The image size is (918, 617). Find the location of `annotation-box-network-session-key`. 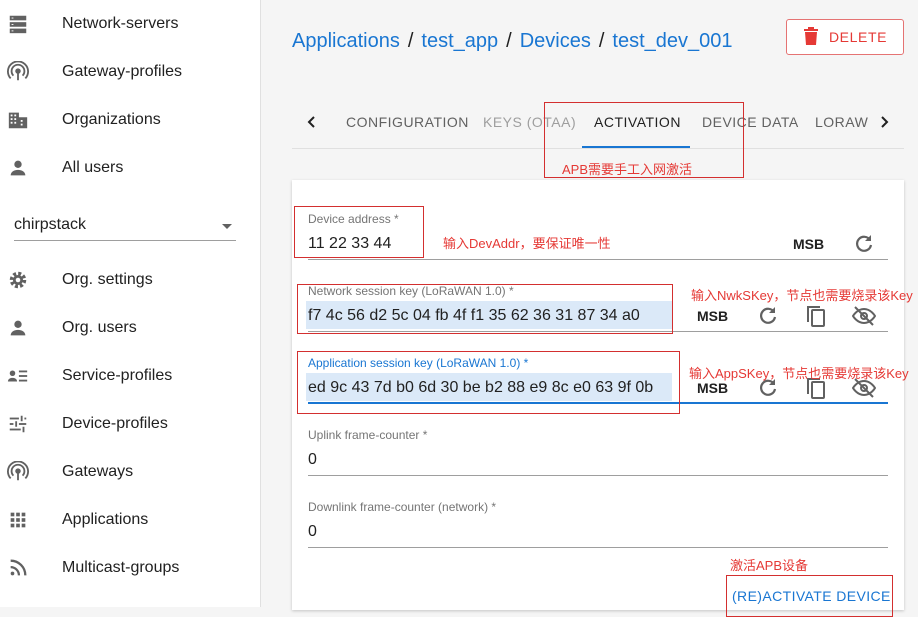

annotation-box-network-session-key is located at coordinates (485, 309).